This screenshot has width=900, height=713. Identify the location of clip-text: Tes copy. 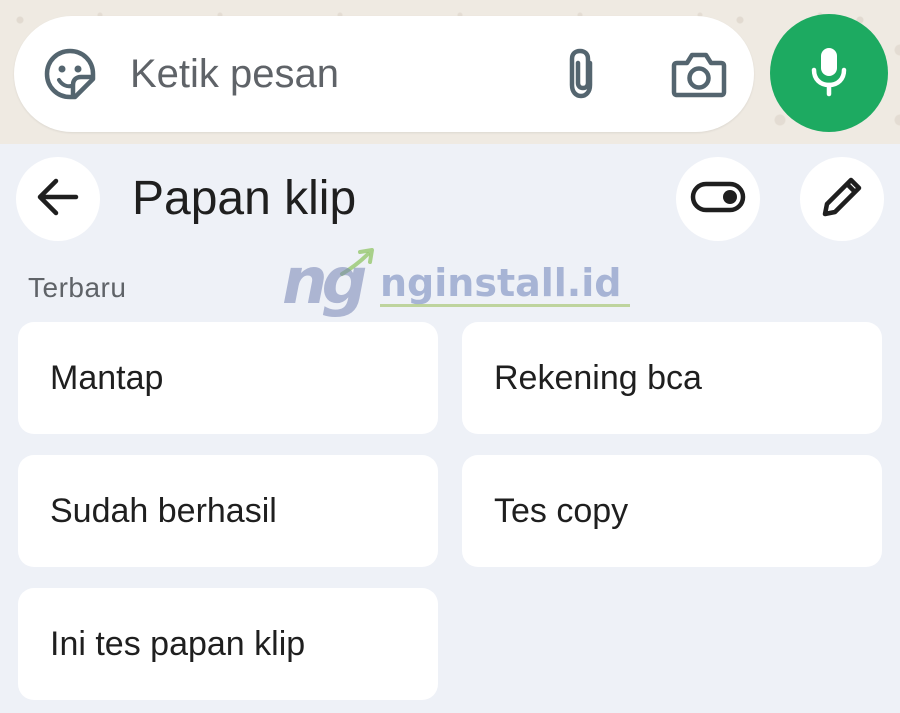
(561, 510).